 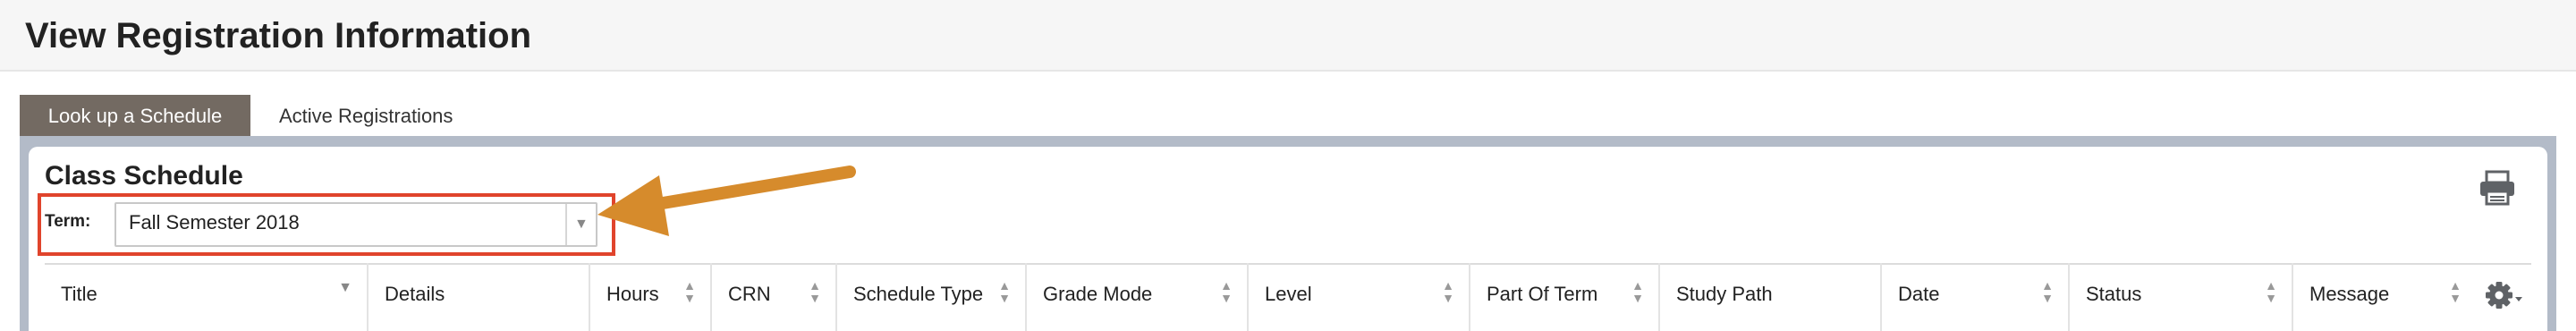 I want to click on section-title: Class Schedule, so click(x=144, y=176).